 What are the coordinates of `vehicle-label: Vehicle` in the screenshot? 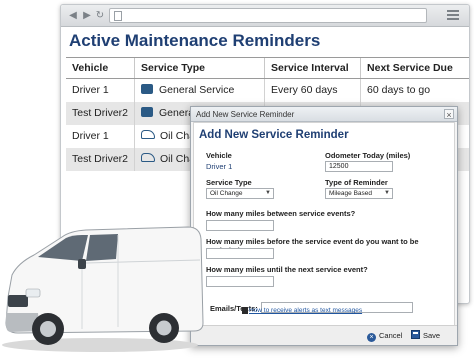 It's located at (219, 155).